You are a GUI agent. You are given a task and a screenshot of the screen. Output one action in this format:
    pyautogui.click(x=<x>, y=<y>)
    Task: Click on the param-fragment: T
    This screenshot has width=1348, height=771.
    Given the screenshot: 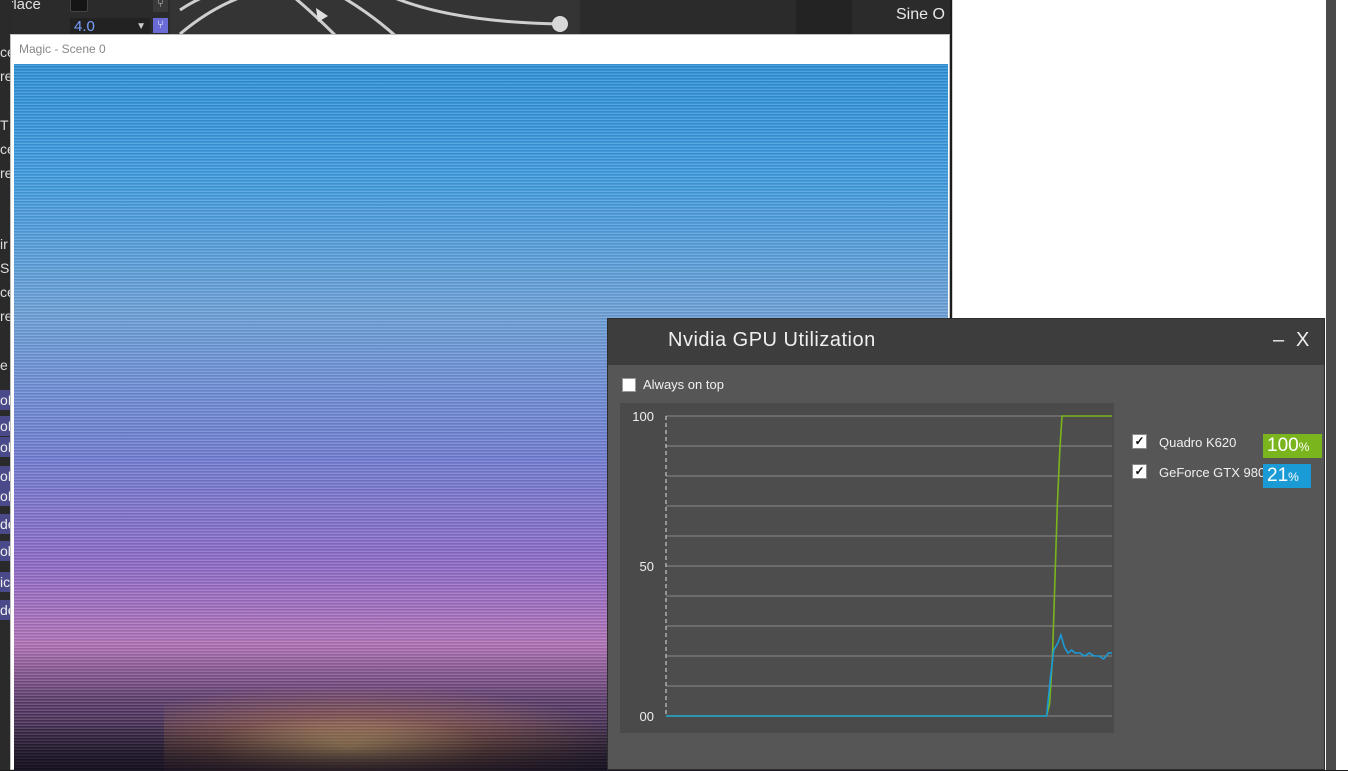 What is the action you would take?
    pyautogui.click(x=4, y=125)
    